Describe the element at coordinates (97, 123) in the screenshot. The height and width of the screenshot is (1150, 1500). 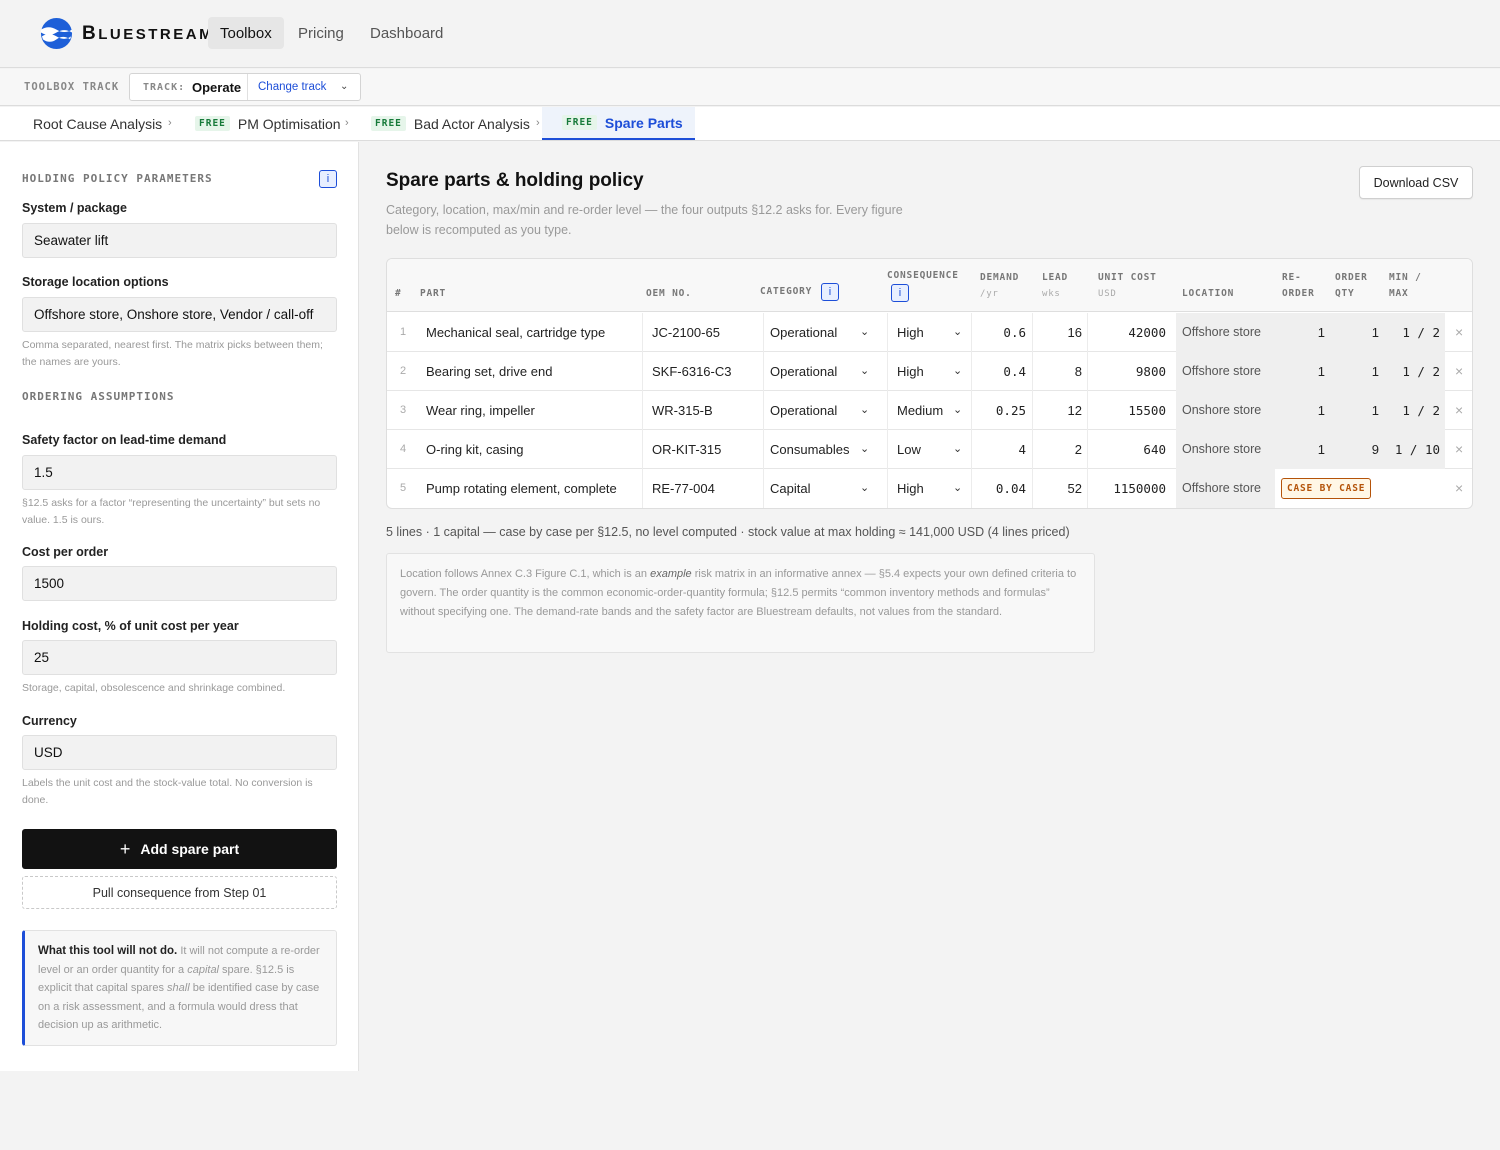
I see `step-root-cause-analysis: Root Cause Analysis` at that location.